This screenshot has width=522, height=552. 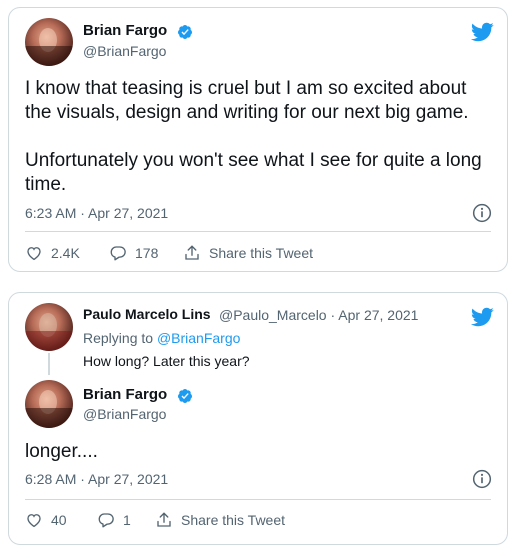 What do you see at coordinates (49, 327) in the screenshot?
I see `reply-avatar` at bounding box center [49, 327].